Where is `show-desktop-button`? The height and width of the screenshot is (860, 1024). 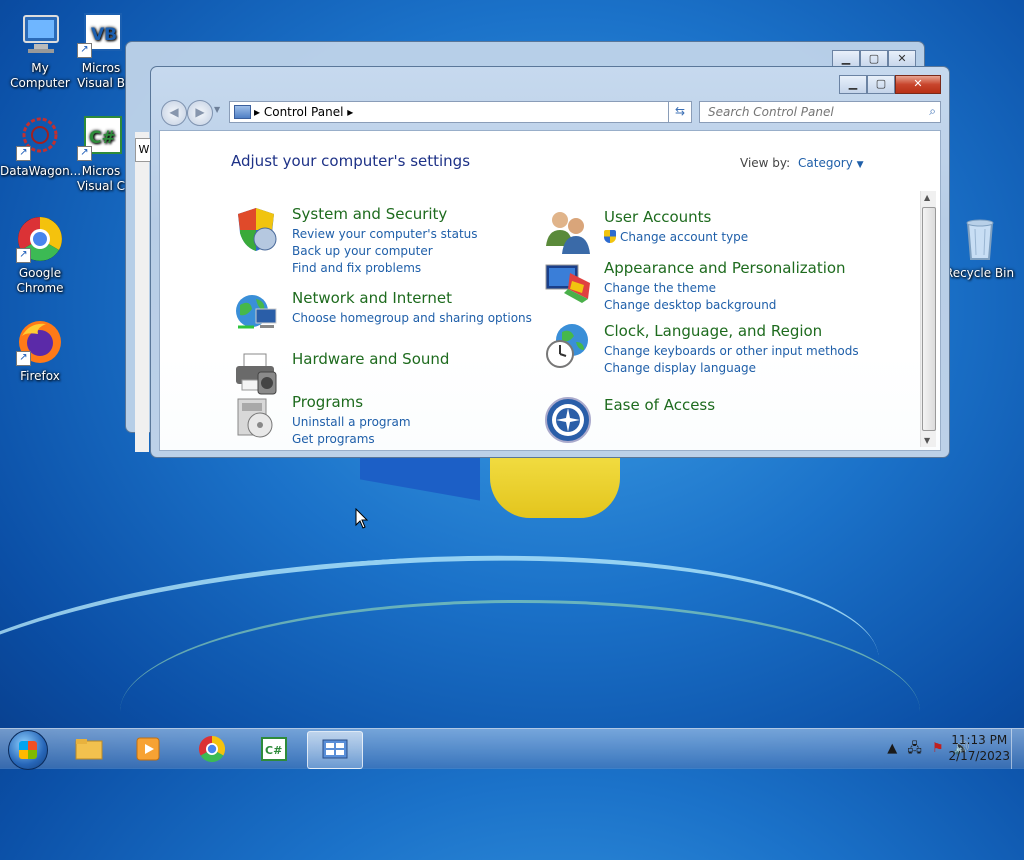
show-desktop-button is located at coordinates (1017, 749).